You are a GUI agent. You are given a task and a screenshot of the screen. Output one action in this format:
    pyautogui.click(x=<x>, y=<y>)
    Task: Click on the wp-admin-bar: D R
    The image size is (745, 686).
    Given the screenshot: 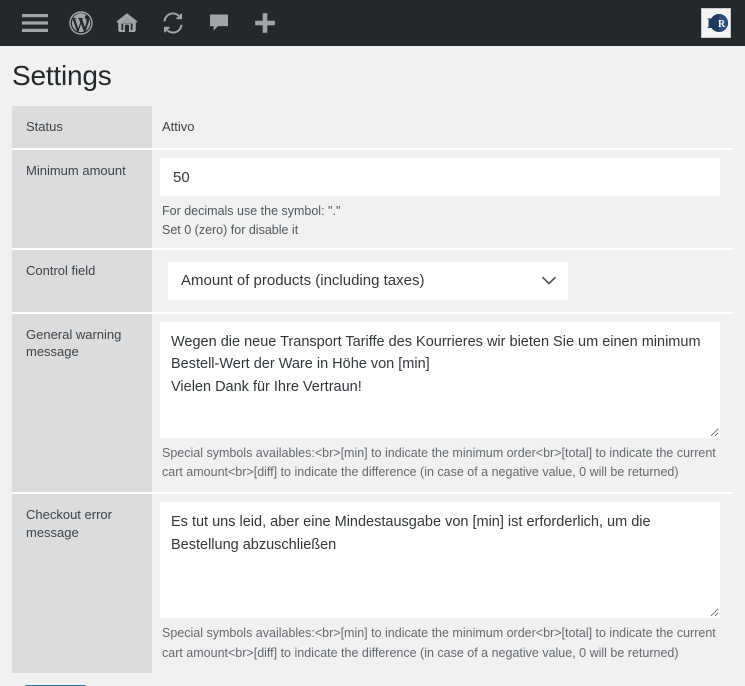 What is the action you would take?
    pyautogui.click(x=372, y=23)
    